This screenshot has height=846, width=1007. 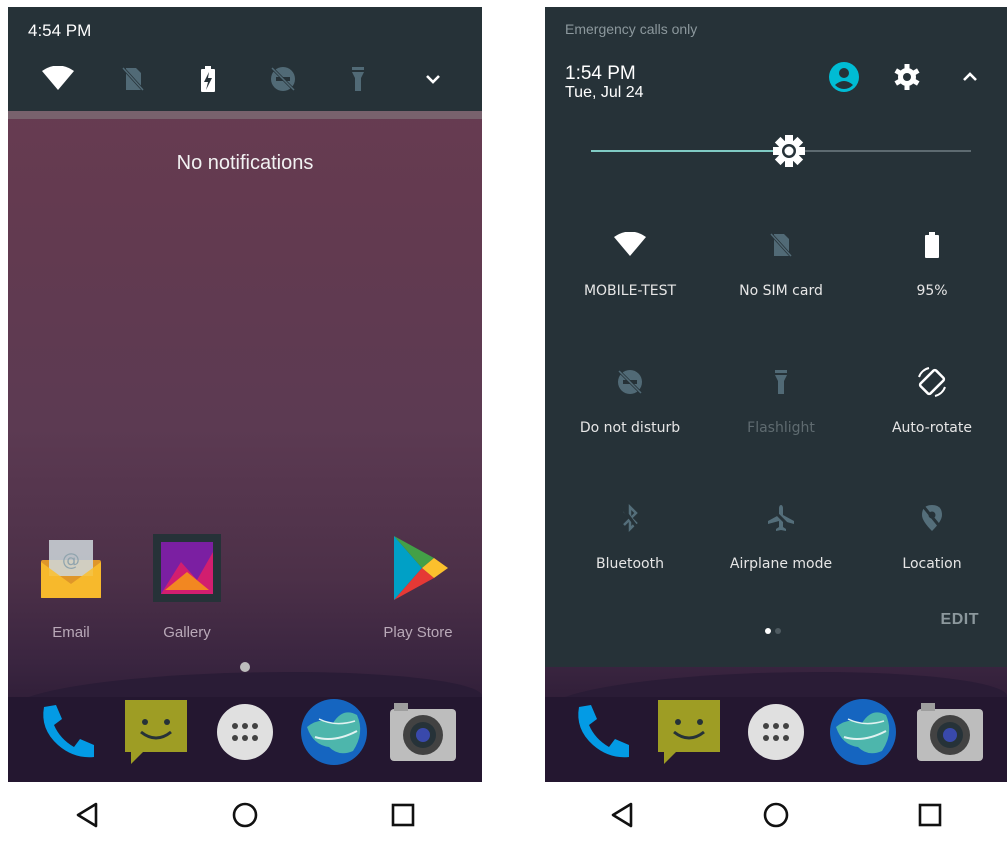 What do you see at coordinates (631, 29) in the screenshot?
I see `carrier-status: Emergency calls only` at bounding box center [631, 29].